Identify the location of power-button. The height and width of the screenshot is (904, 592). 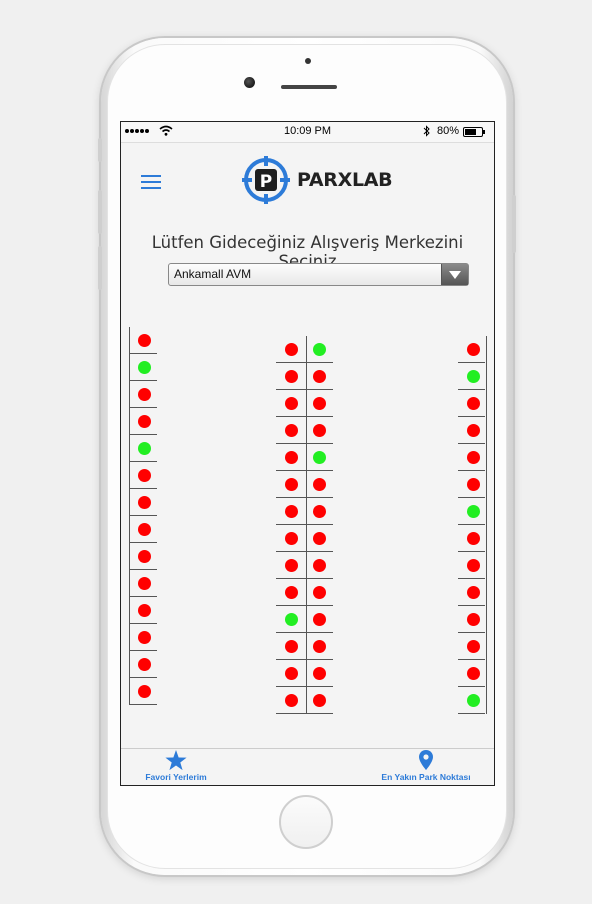
(514, 224).